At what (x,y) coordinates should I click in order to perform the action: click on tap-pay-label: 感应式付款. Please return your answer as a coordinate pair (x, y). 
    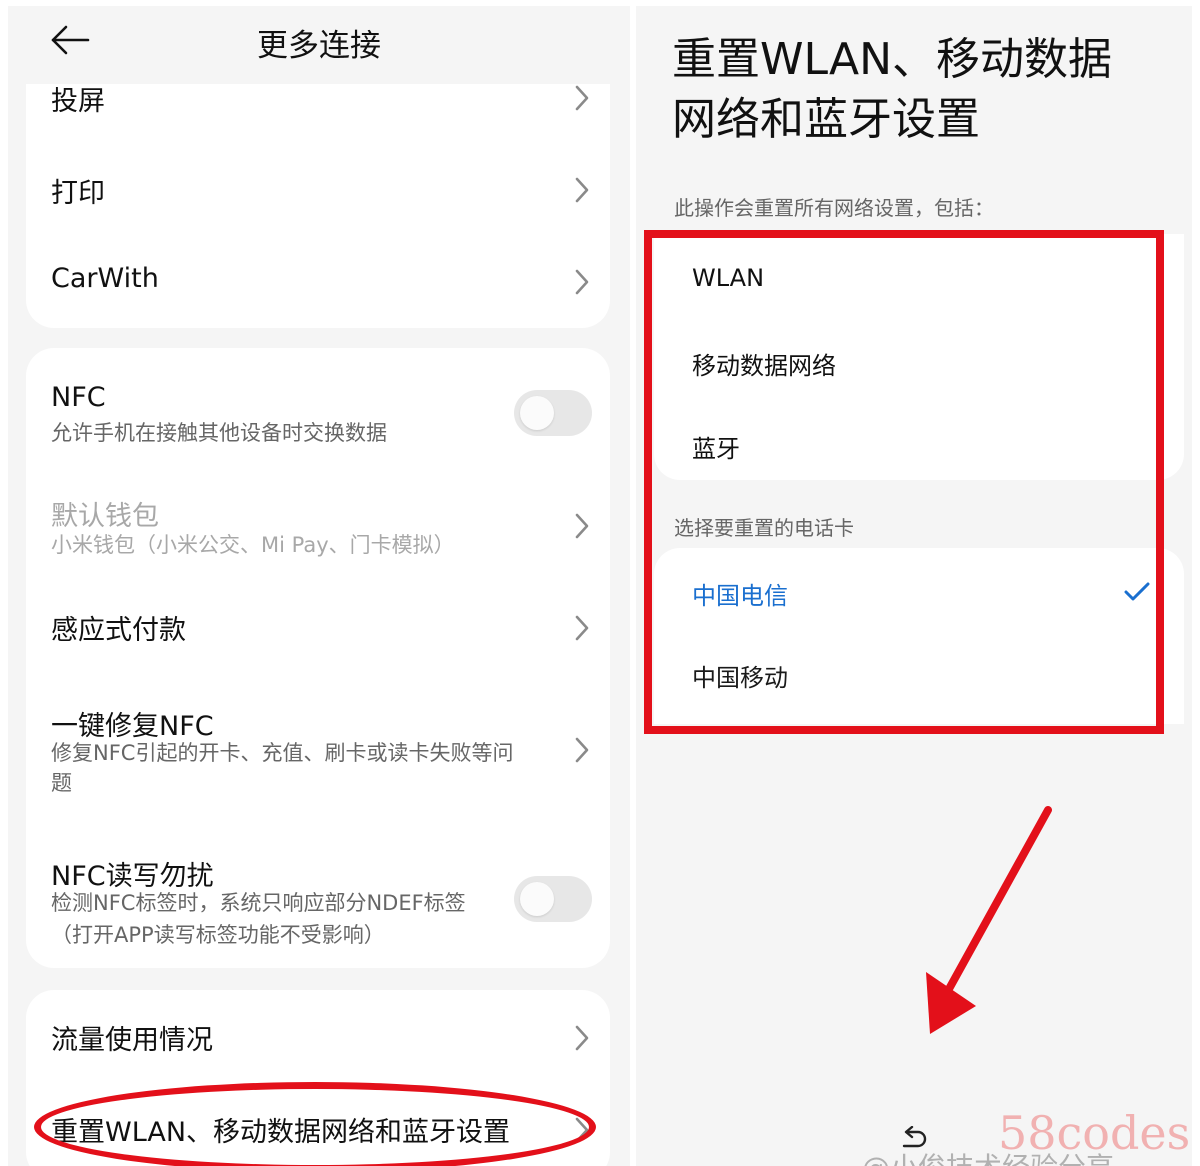
    Looking at the image, I should click on (118, 630).